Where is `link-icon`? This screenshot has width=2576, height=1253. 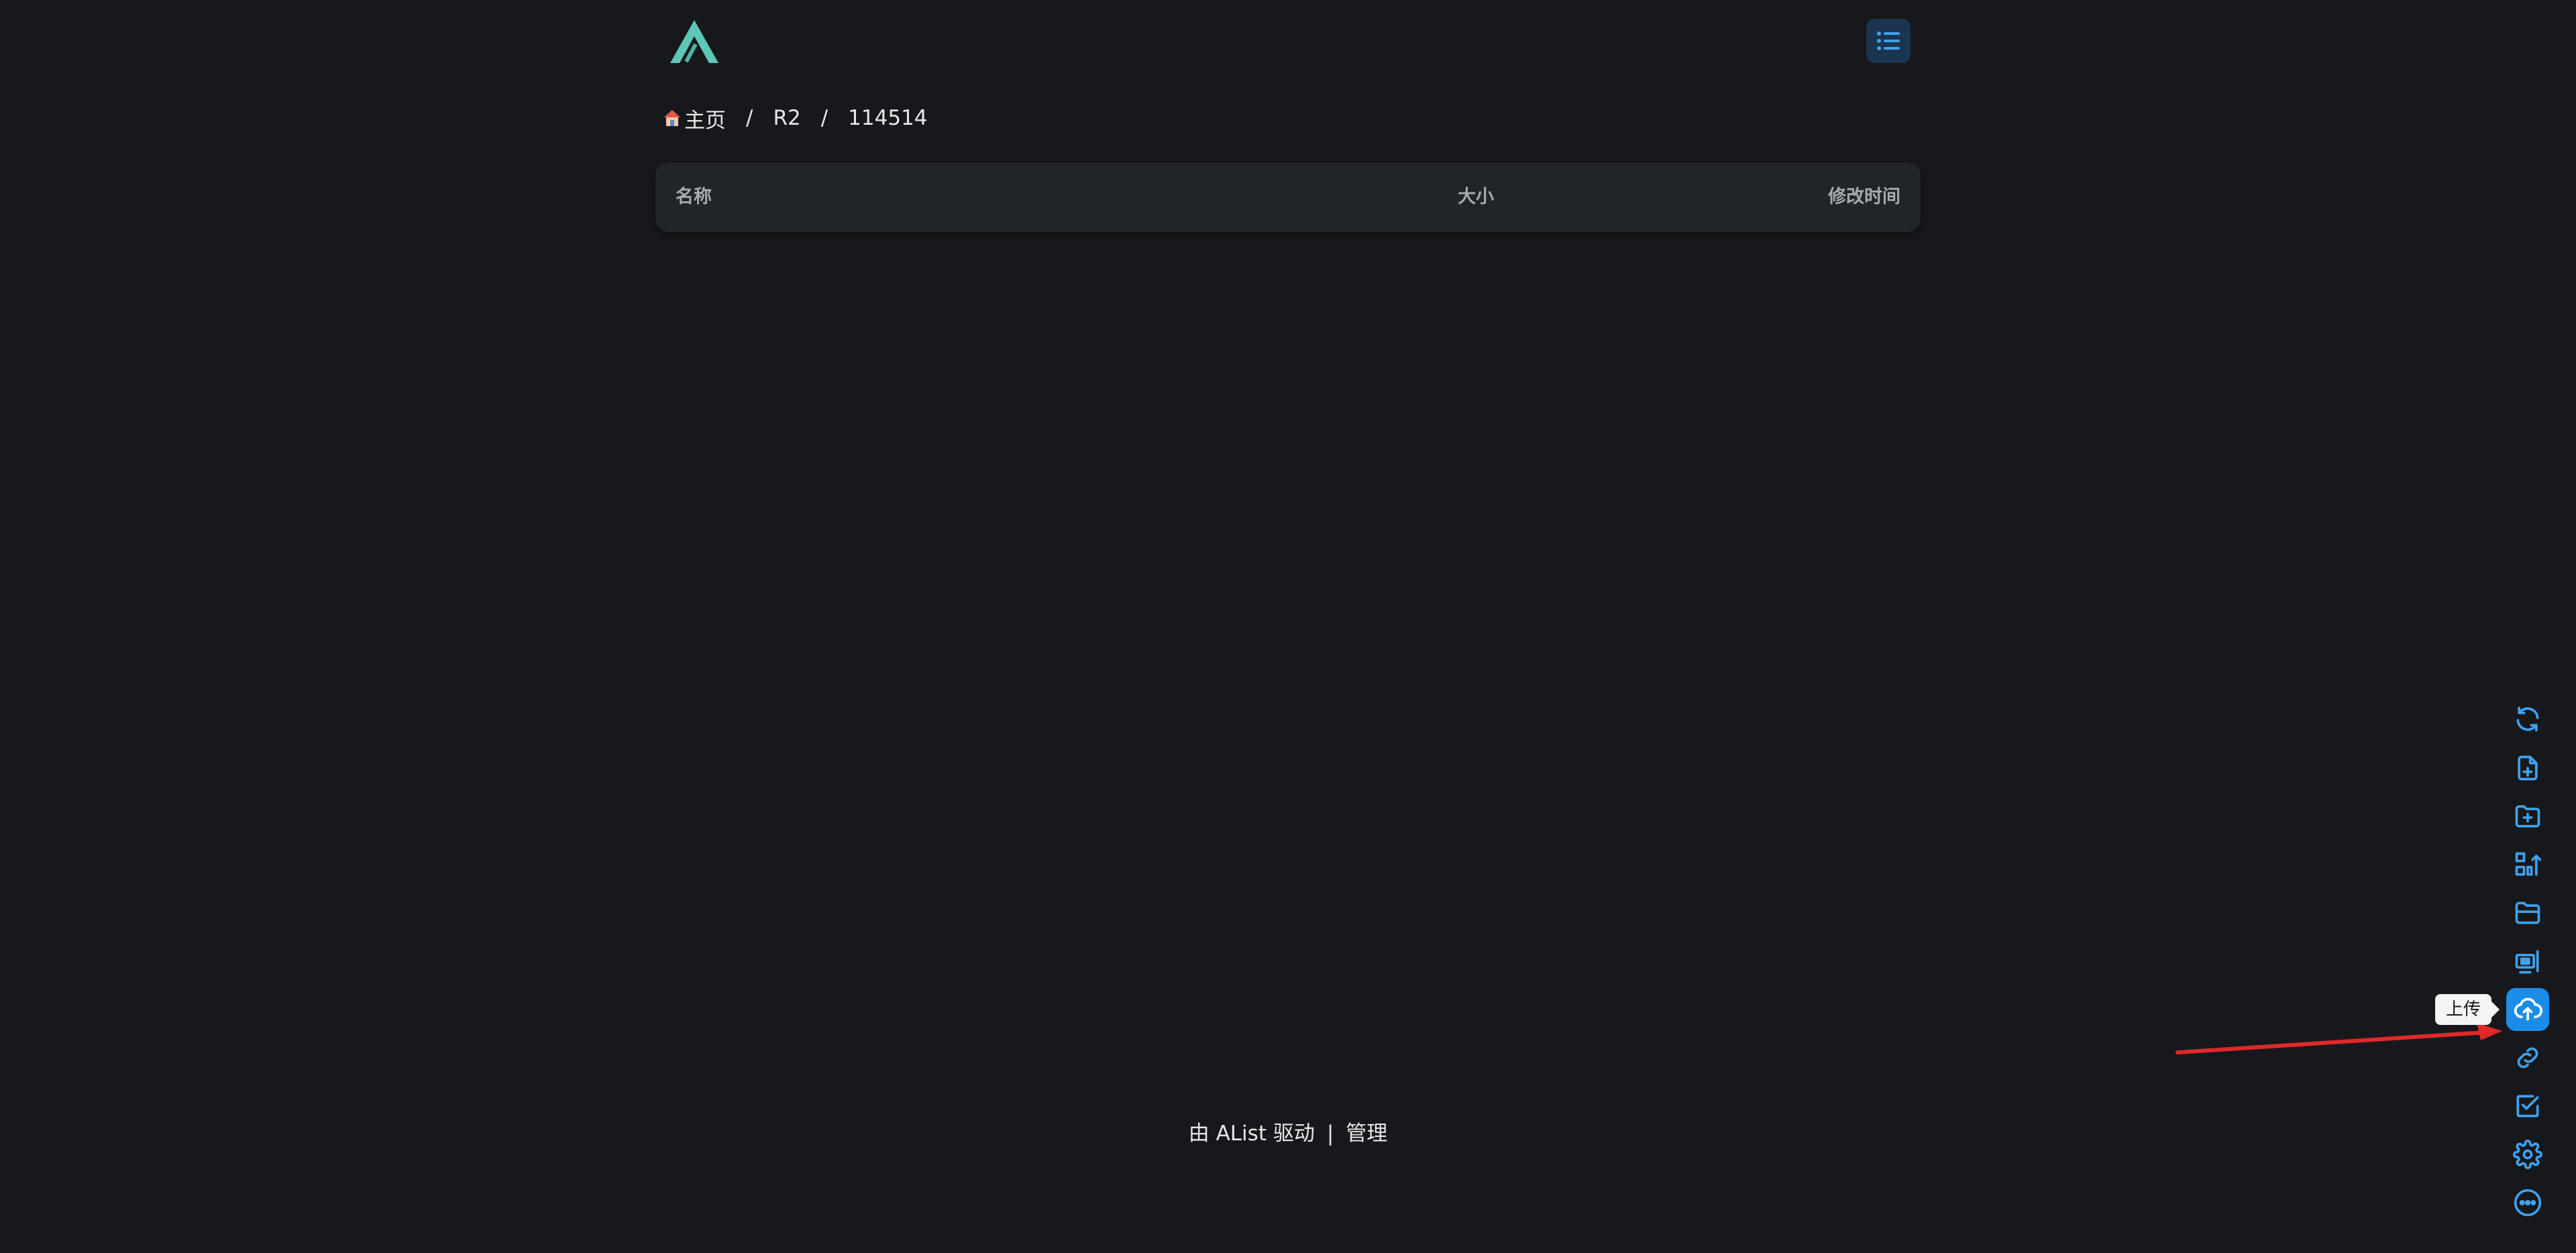 link-icon is located at coordinates (2527, 1058).